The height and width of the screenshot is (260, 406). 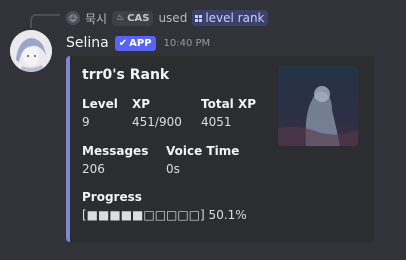 I want to click on tag-flame-icon: ♨, so click(x=120, y=18).